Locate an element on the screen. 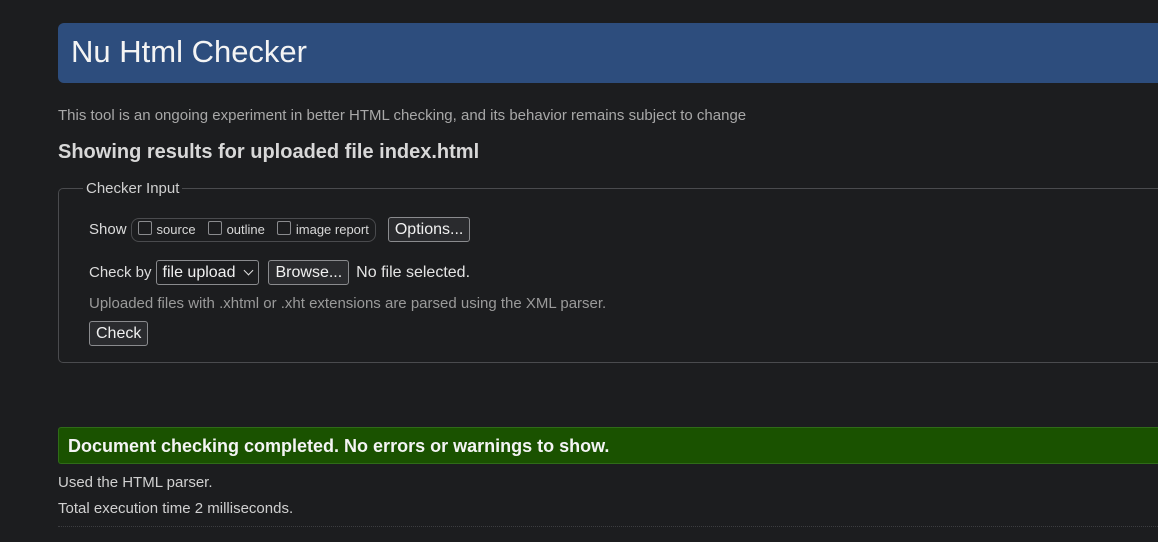 The height and width of the screenshot is (542, 1158). chevron-down-icon is located at coordinates (249, 270).